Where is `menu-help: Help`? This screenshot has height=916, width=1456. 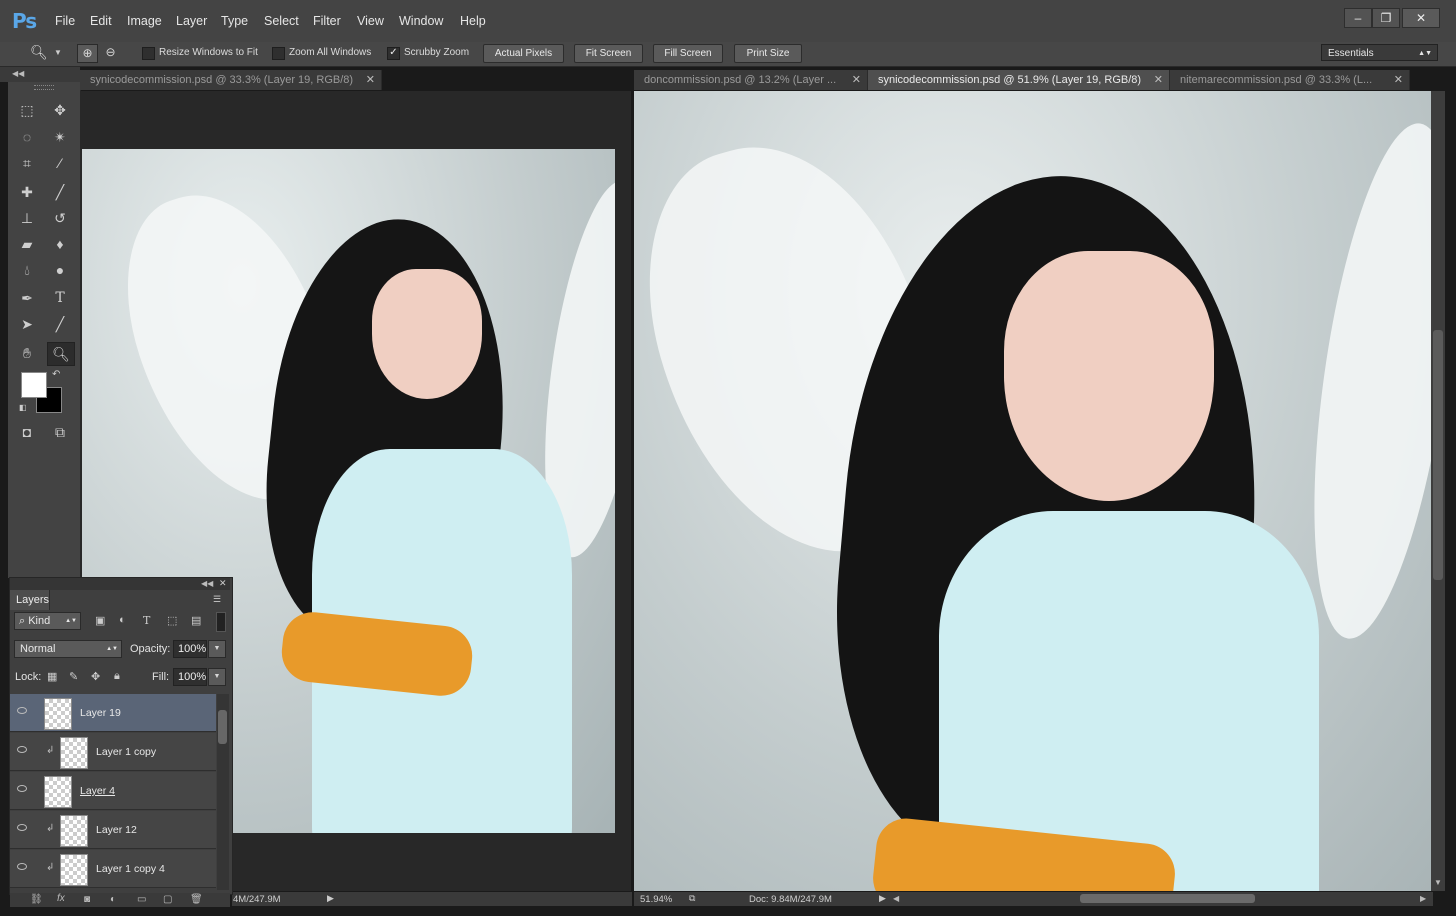 menu-help: Help is located at coordinates (473, 21).